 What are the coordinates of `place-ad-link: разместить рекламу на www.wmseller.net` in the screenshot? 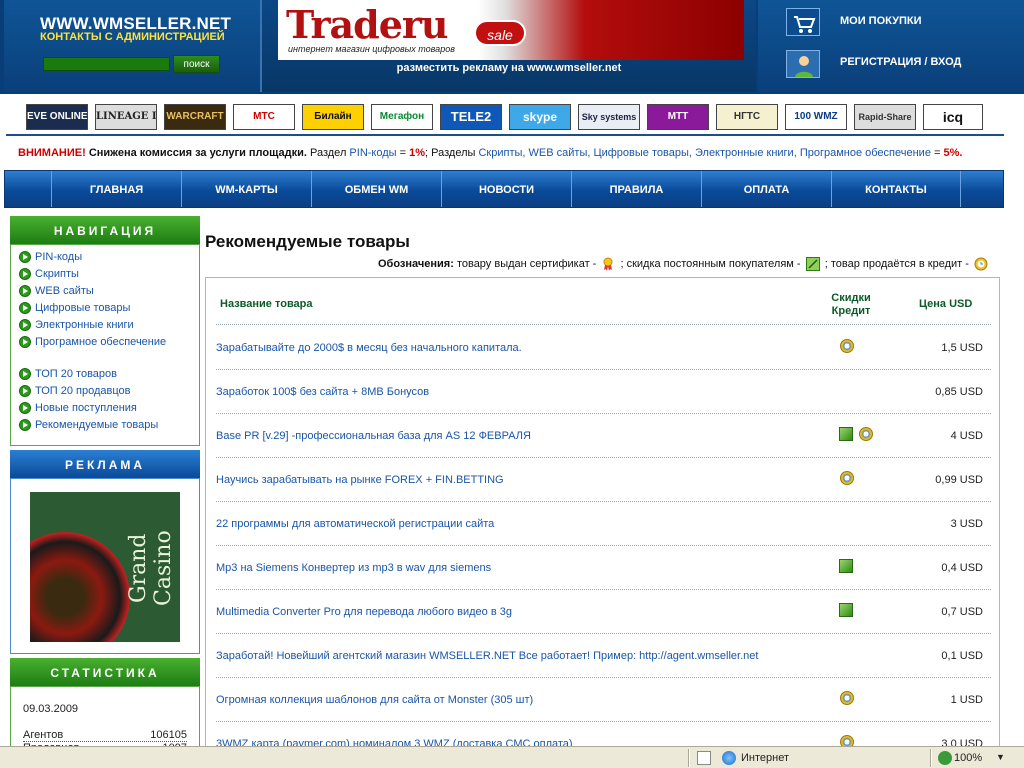 It's located at (509, 68).